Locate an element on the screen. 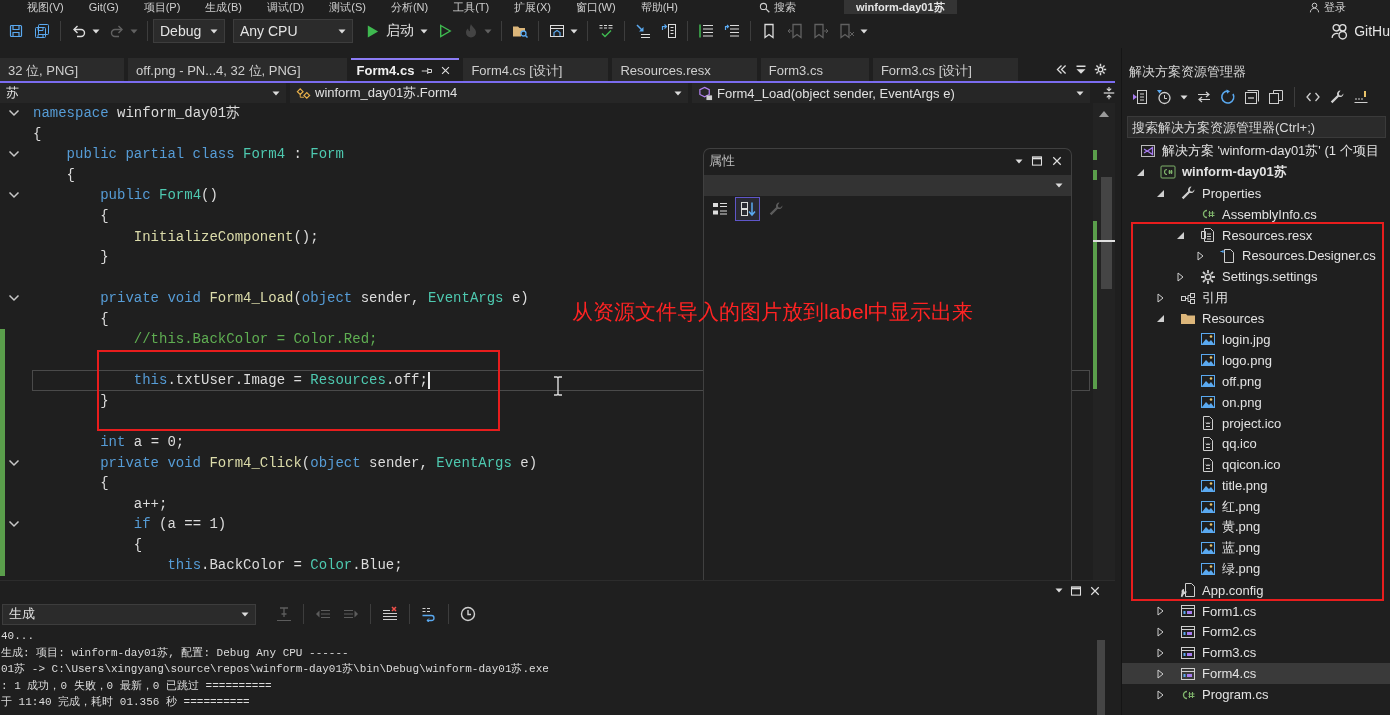 The height and width of the screenshot is (715, 1390). split-view-icon is located at coordinates (1109, 93).